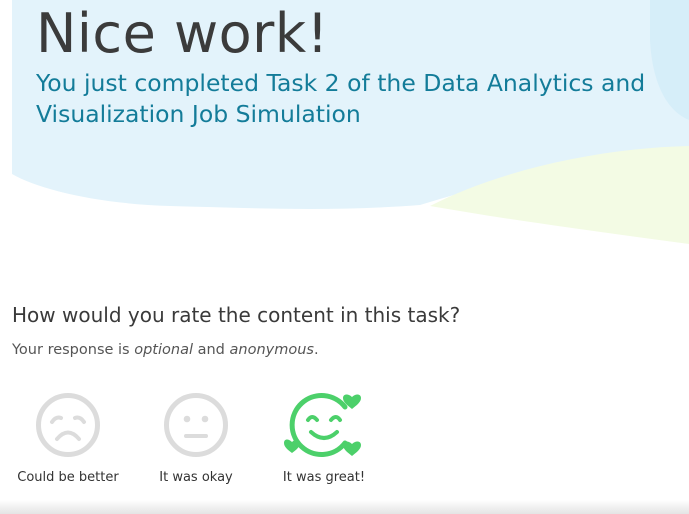 The image size is (689, 514). Describe the element at coordinates (322, 425) in the screenshot. I see `happy-face-icon` at that location.